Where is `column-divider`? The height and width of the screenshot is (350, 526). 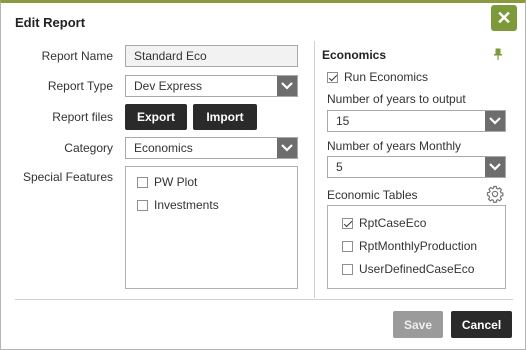
column-divider is located at coordinates (314, 169).